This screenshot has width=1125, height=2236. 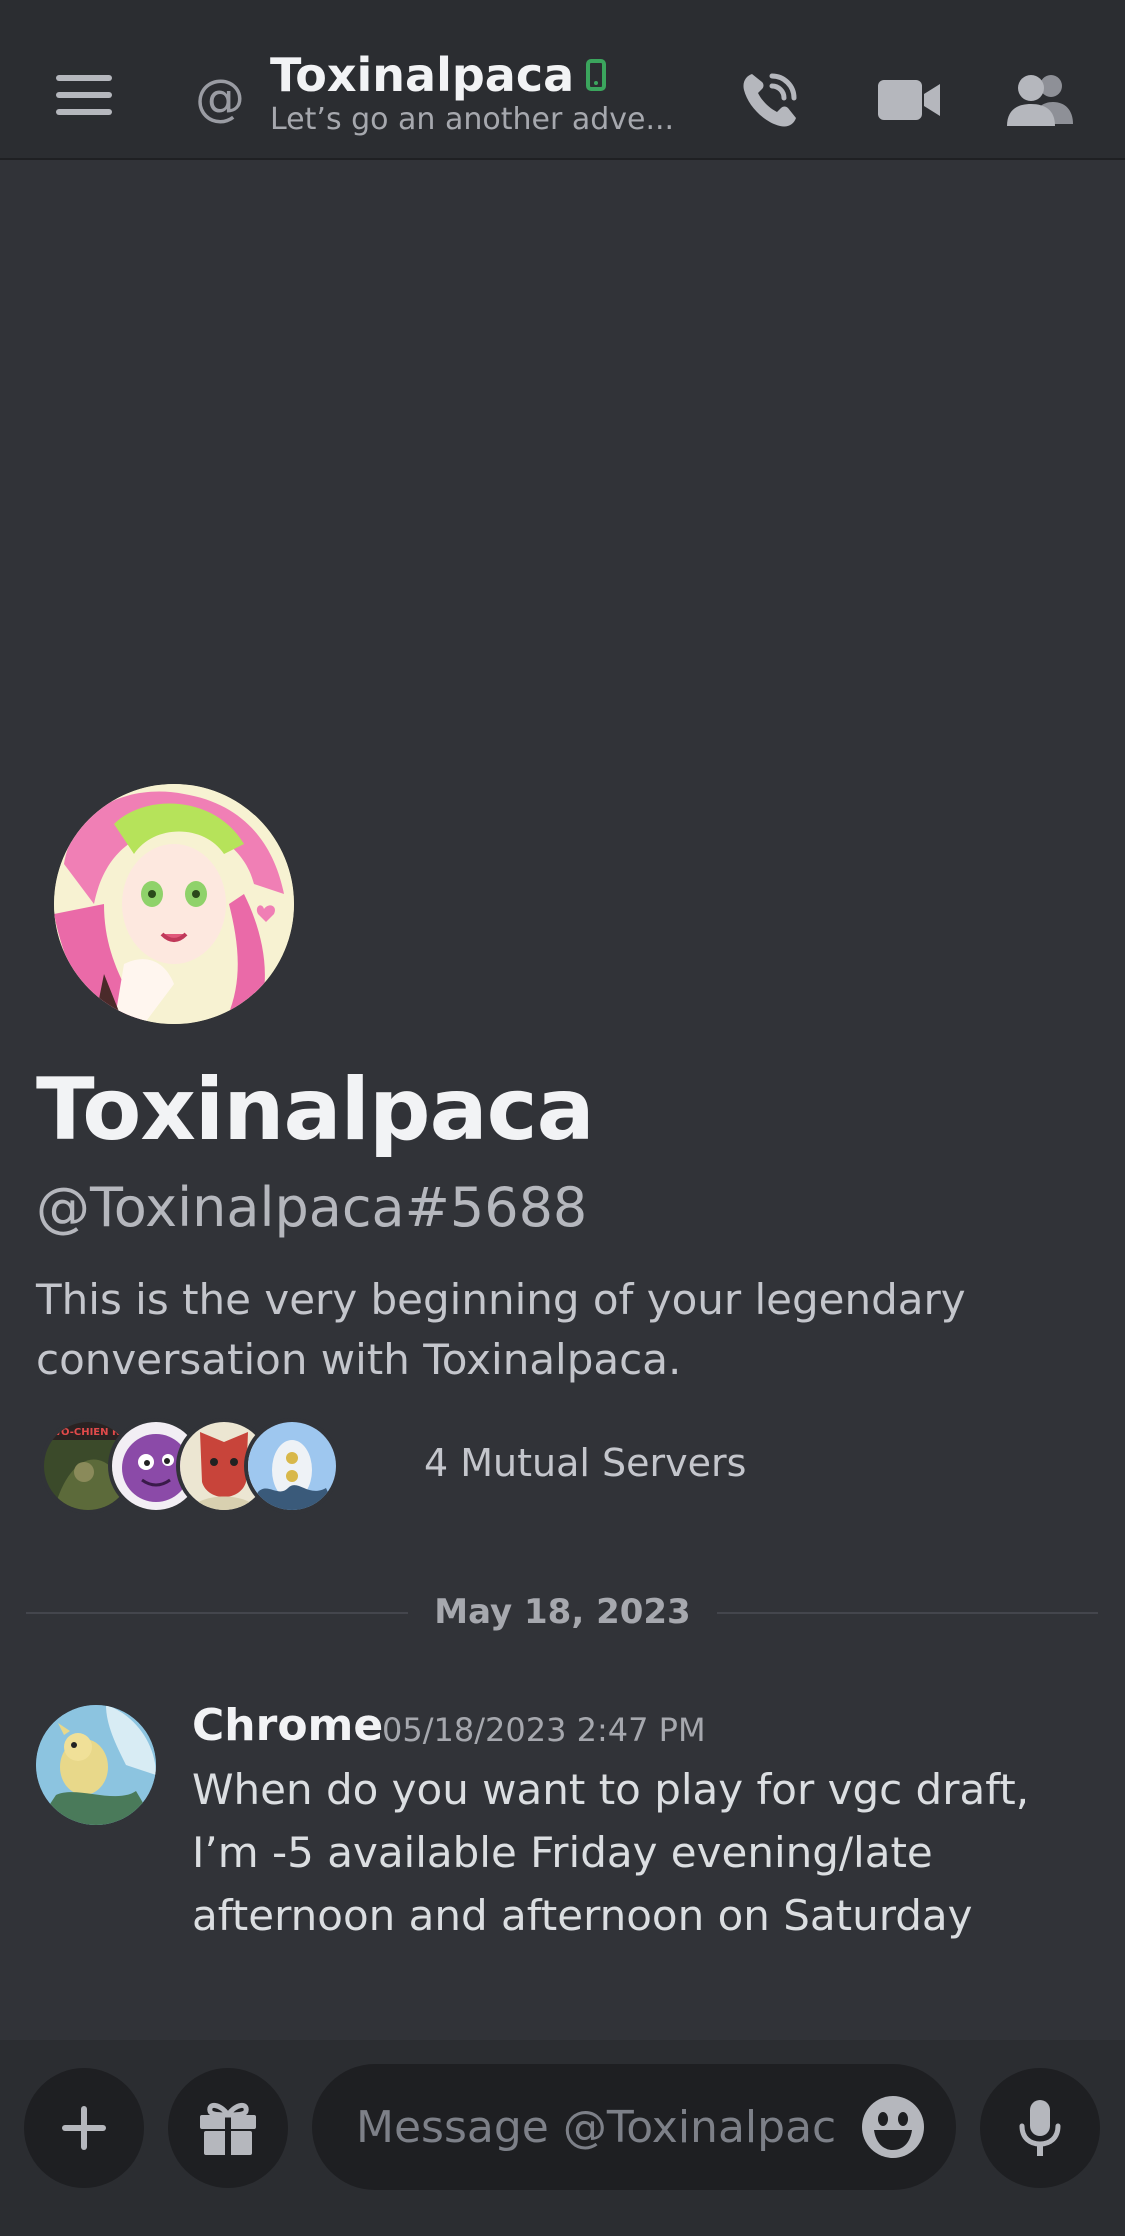 I want to click on message-author-avatar, so click(x=96, y=1765).